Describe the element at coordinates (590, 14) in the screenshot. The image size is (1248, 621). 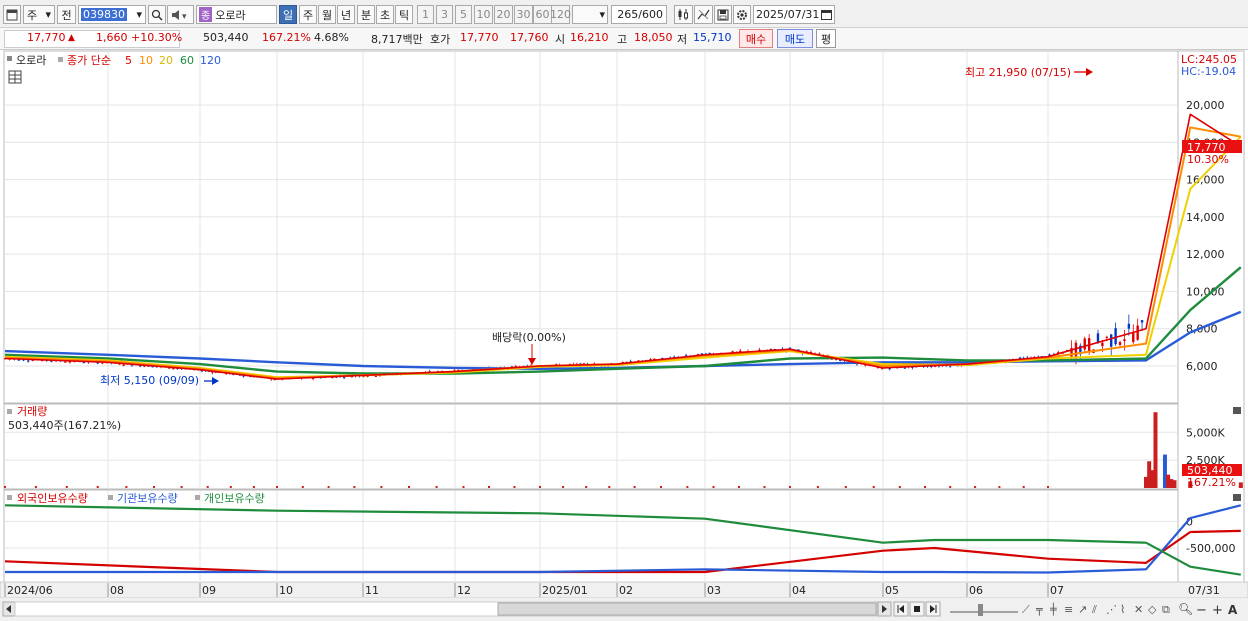
I see `interval-select: ▾` at that location.